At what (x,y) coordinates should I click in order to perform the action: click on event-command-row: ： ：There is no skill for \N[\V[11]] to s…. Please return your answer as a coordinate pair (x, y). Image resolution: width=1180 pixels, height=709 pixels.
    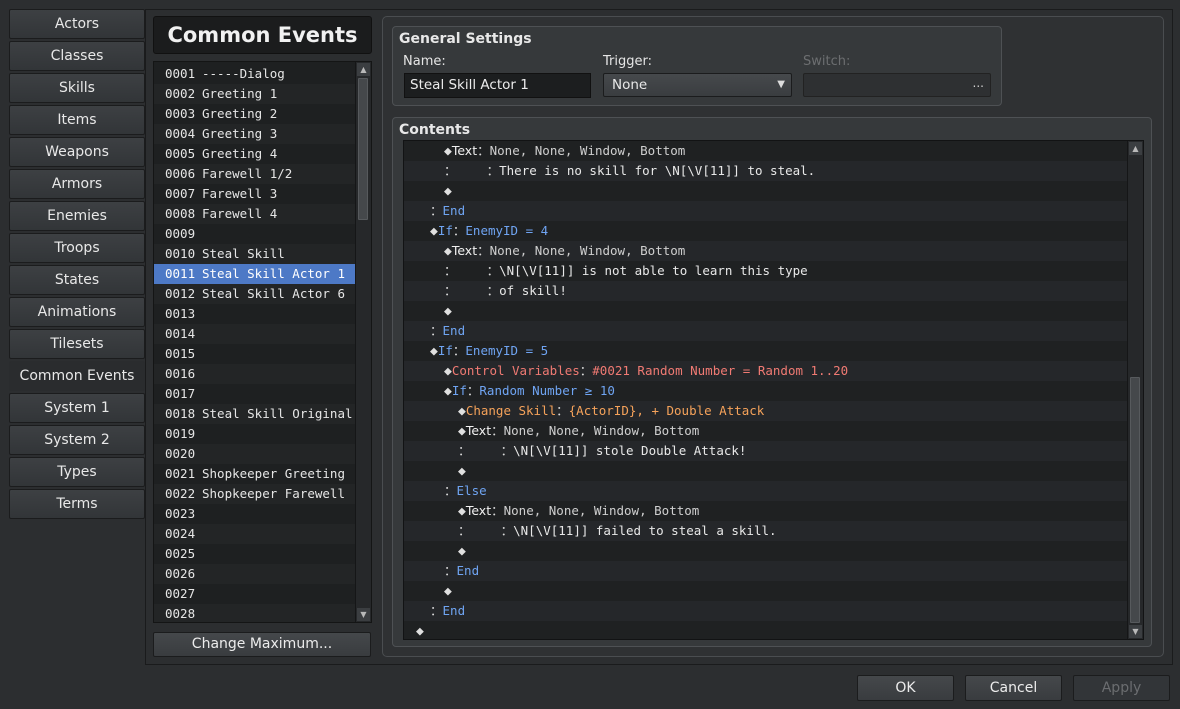
    Looking at the image, I should click on (766, 171).